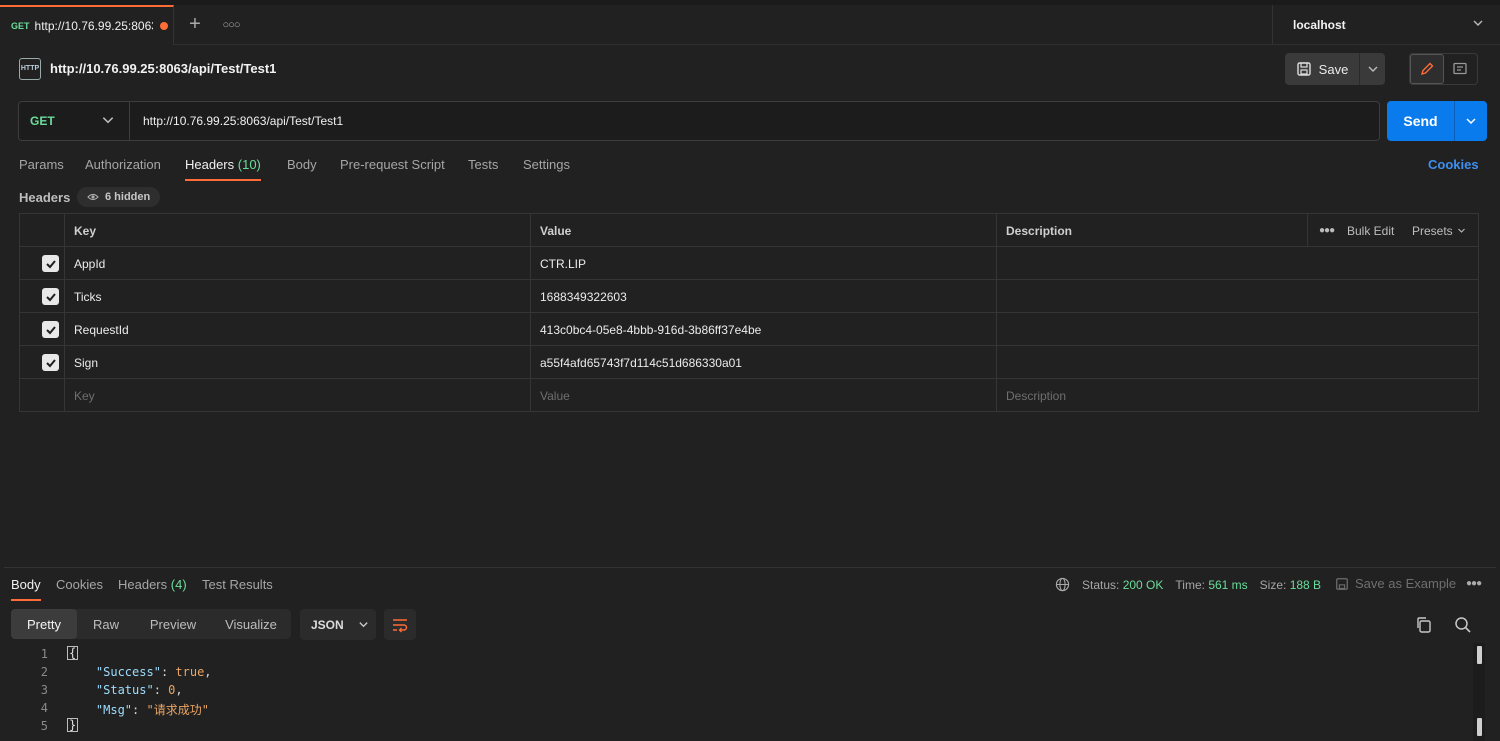 Image resolution: width=1500 pixels, height=741 pixels. I want to click on response-tab-cookies: Cookies, so click(79, 589).